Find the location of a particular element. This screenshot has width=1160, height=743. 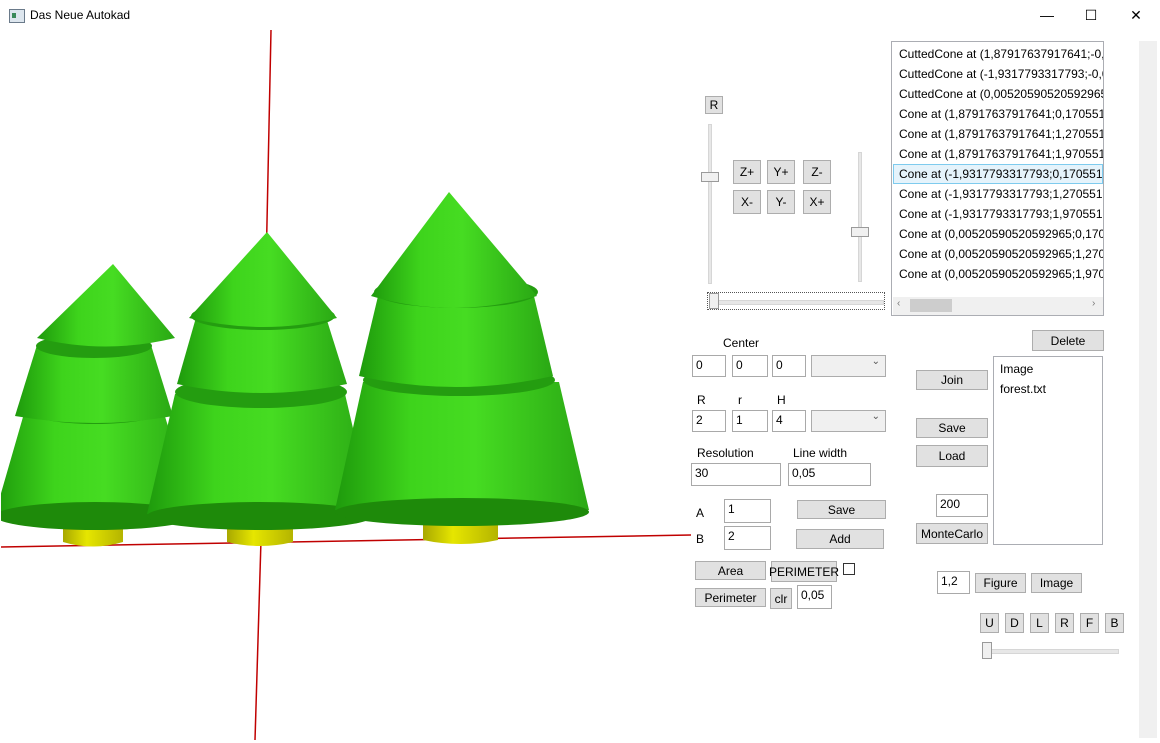

object-list-item: Cone at (0,00520590520592965;1,9705 is located at coordinates (998, 274).